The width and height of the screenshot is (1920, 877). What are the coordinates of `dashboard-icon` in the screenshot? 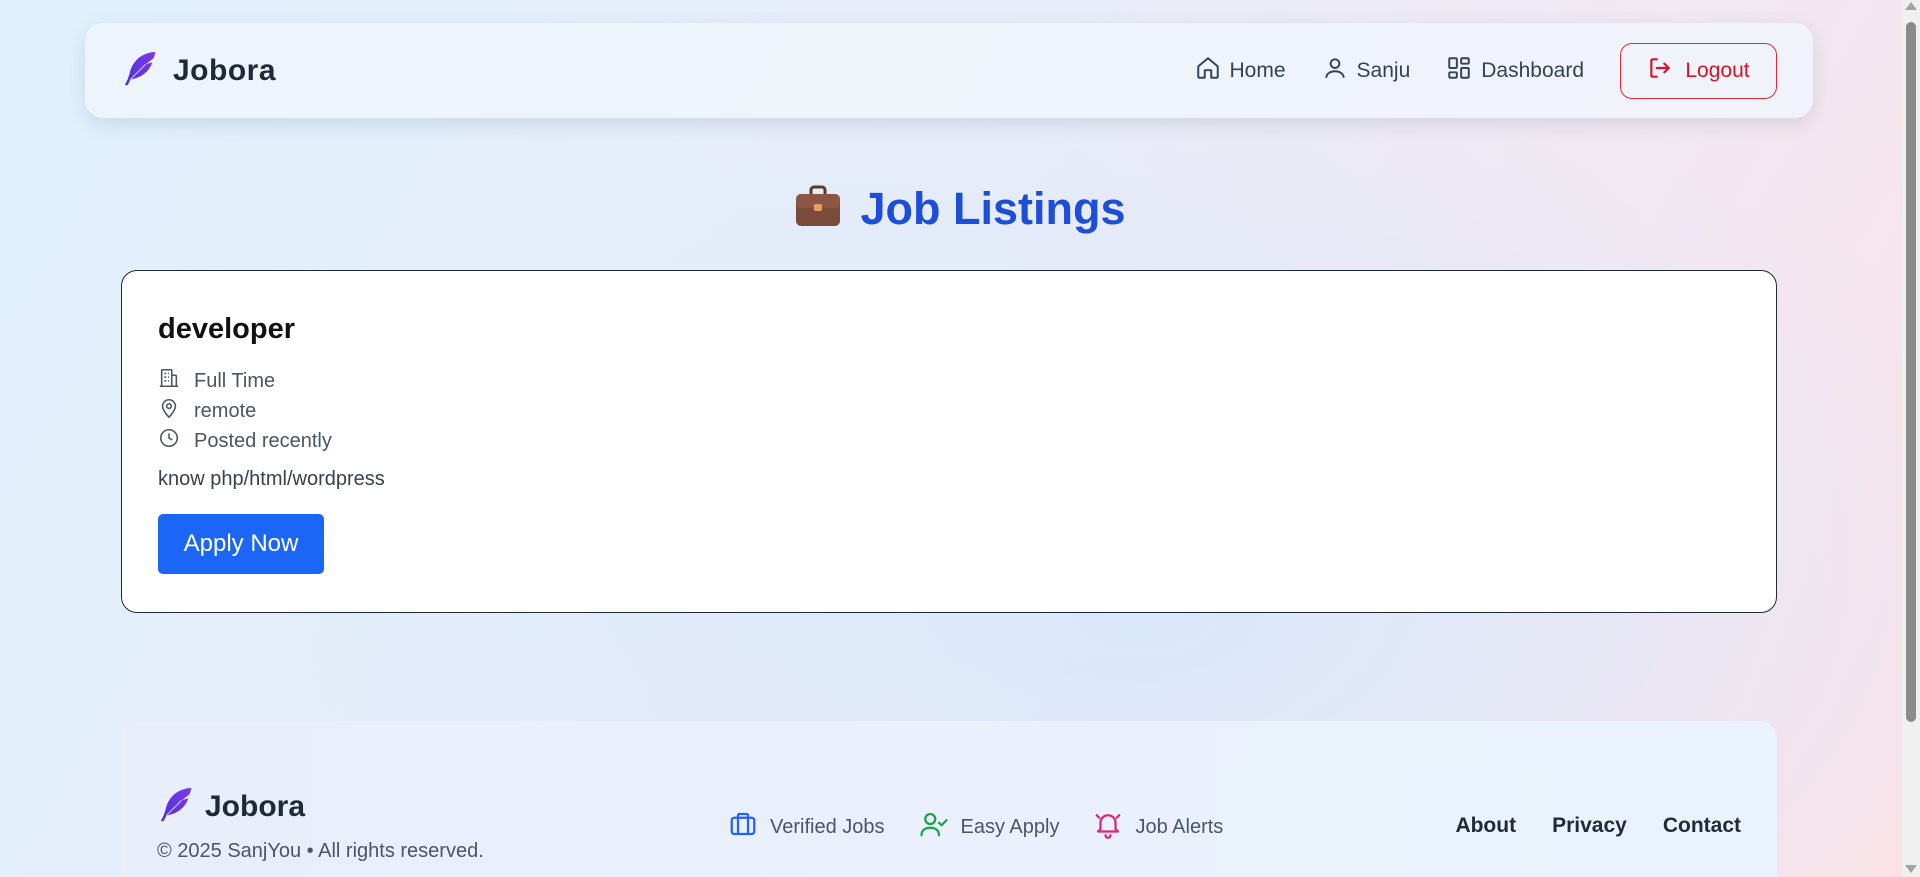 It's located at (1459, 71).